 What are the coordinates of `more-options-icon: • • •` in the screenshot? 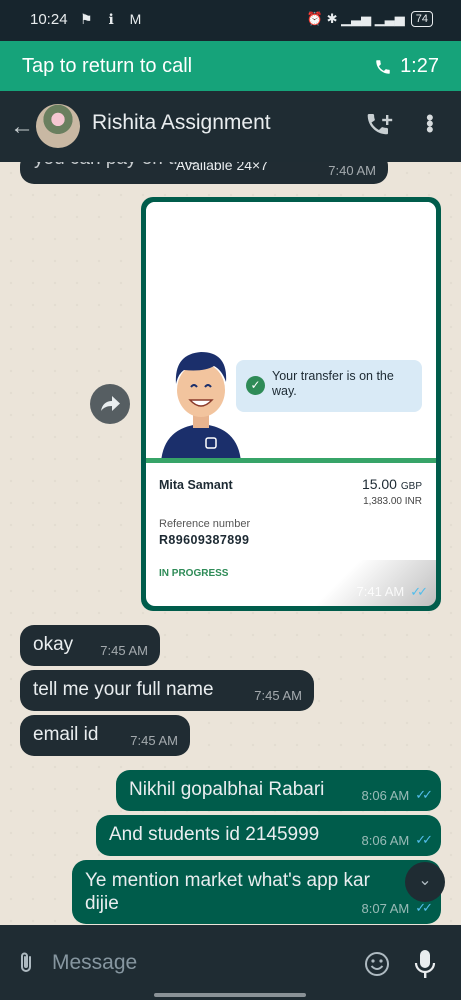 It's located at (430, 124).